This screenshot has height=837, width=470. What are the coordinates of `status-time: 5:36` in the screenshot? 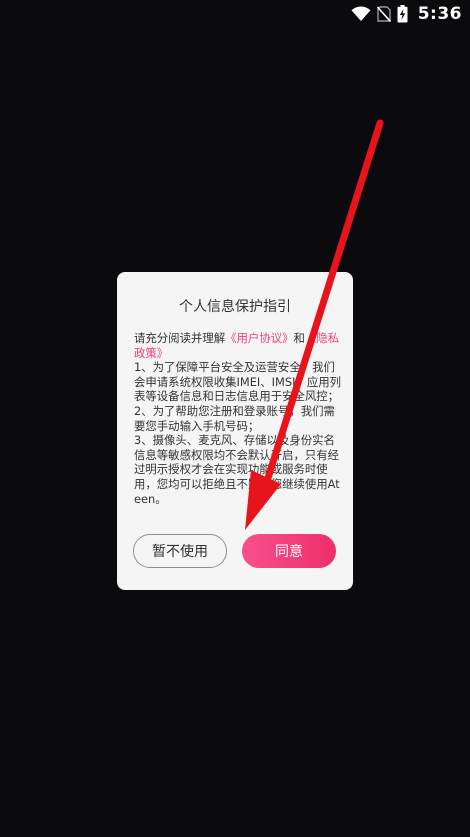 It's located at (439, 14).